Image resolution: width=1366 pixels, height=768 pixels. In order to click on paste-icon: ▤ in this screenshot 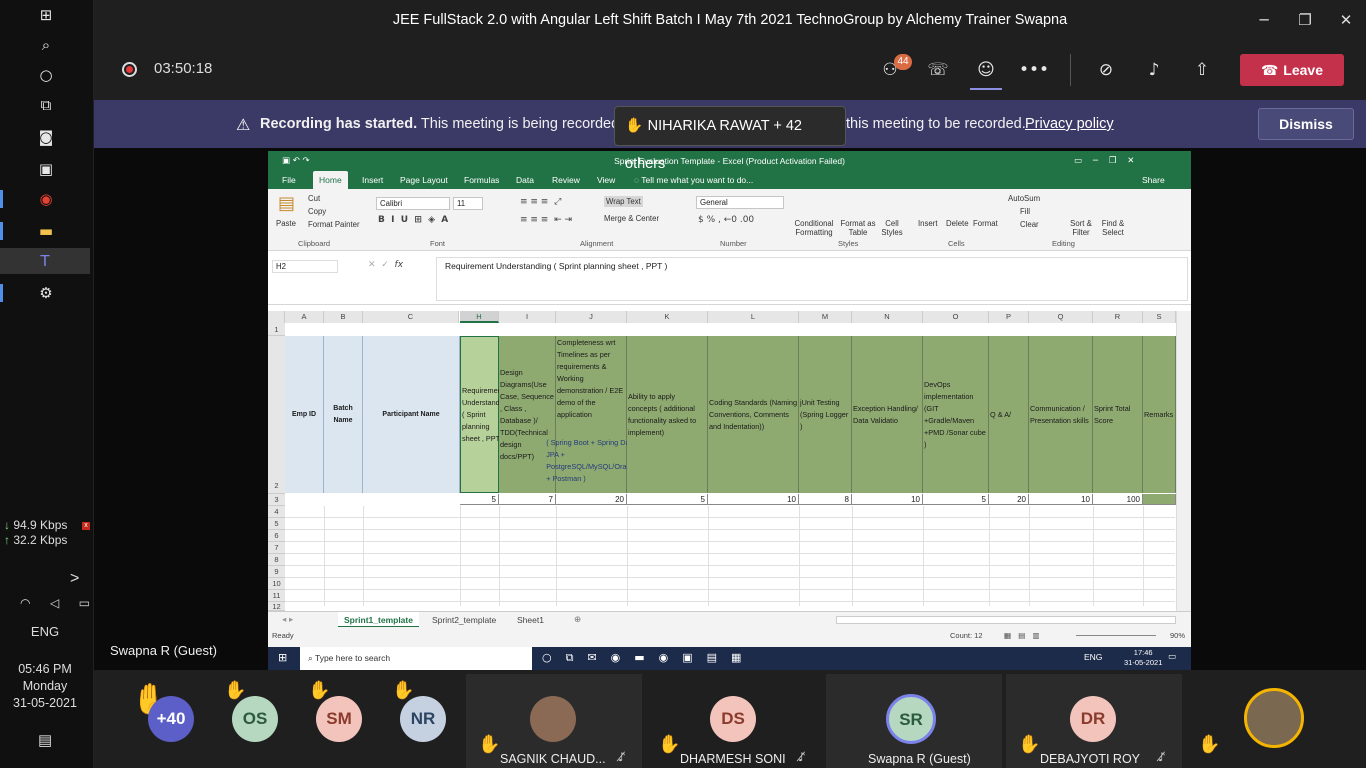, I will do `click(286, 203)`.